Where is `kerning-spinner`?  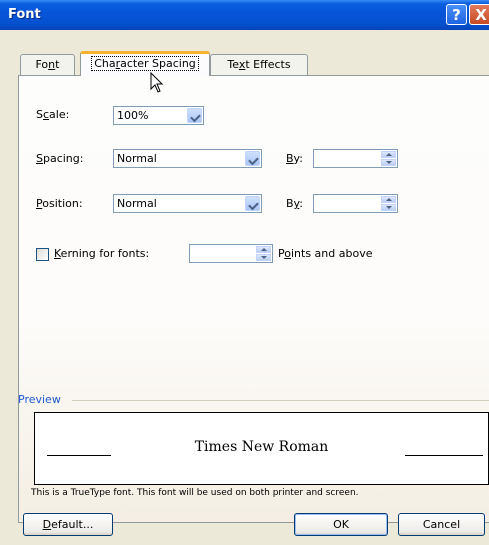
kerning-spinner is located at coordinates (263, 253).